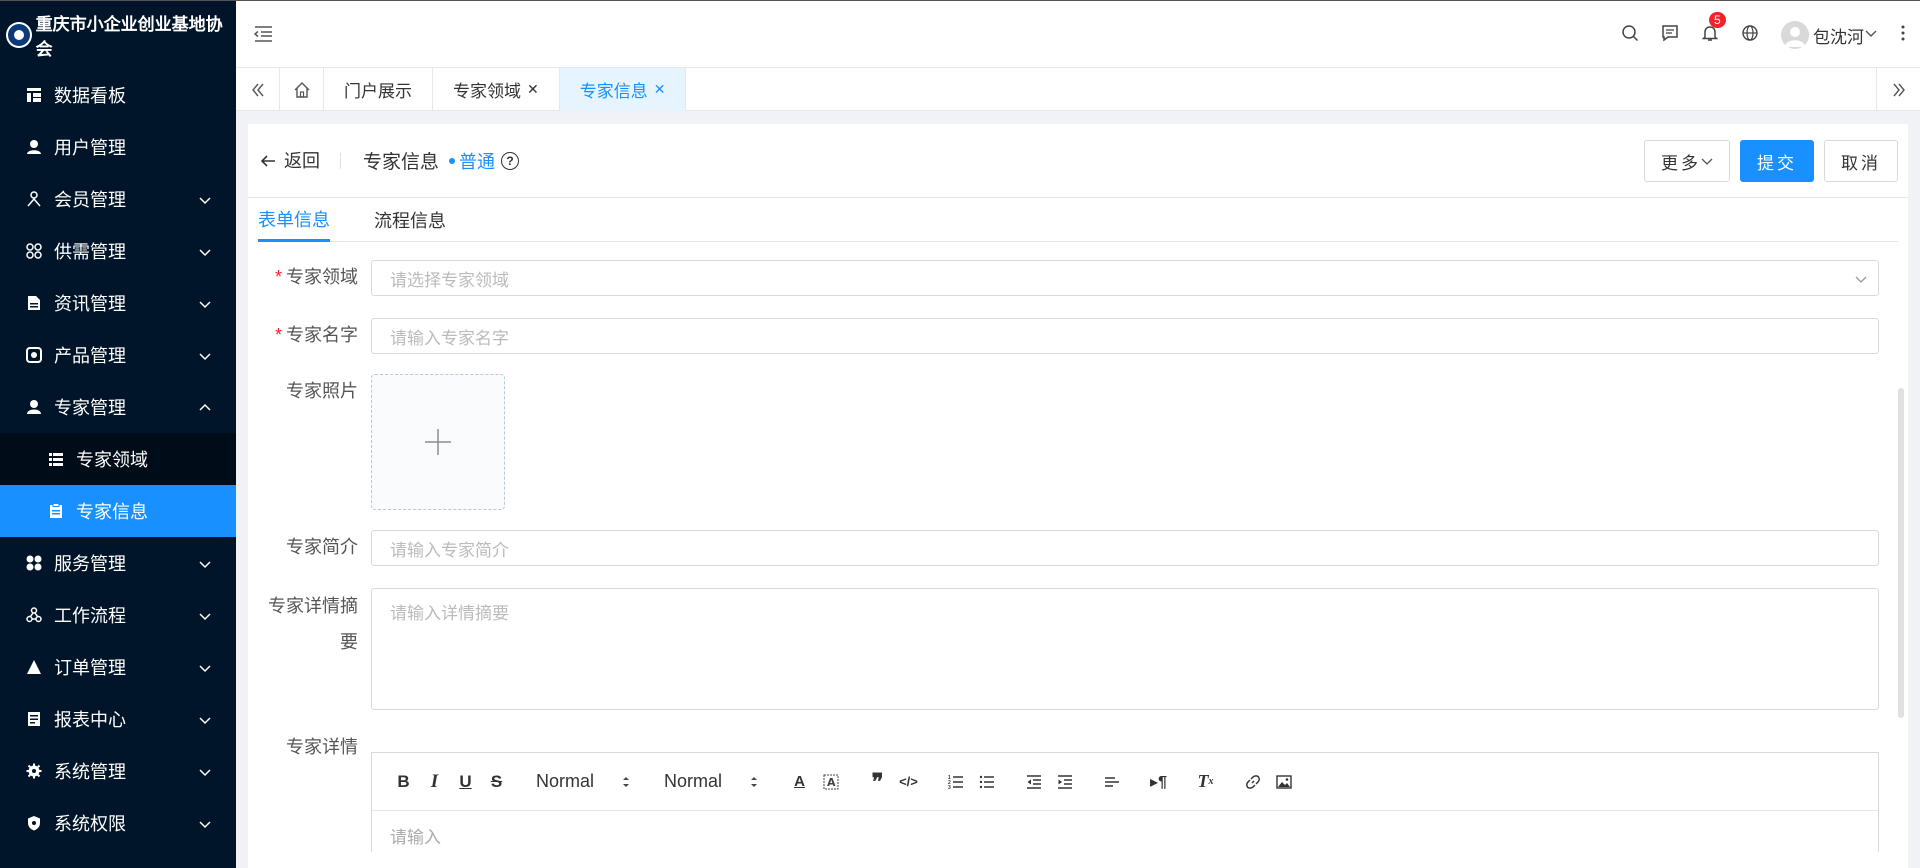  Describe the element at coordinates (403, 782) in the screenshot. I see `bold-icon: B` at that location.